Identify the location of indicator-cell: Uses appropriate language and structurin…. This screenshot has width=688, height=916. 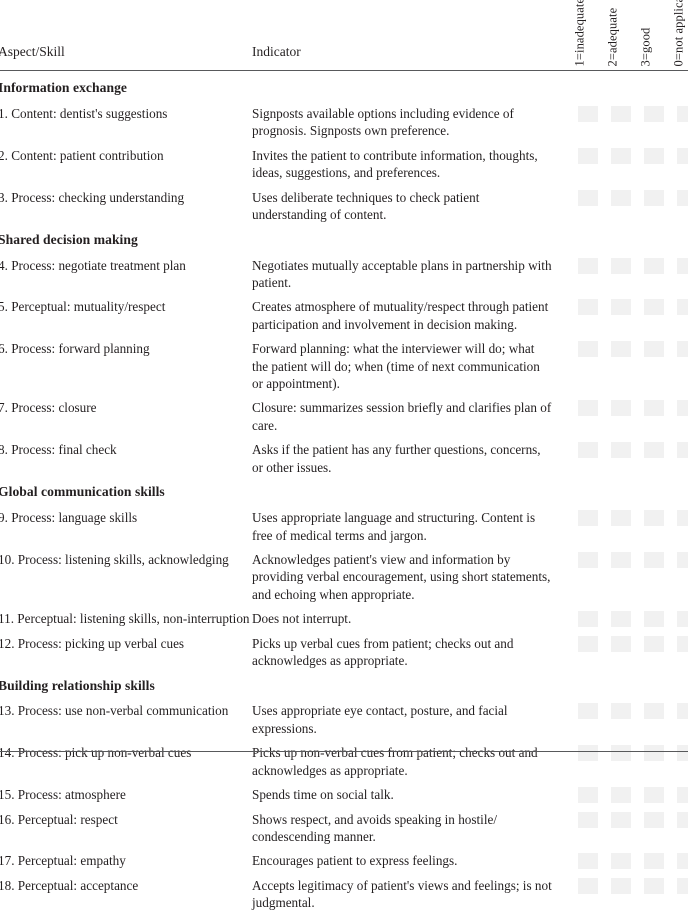
(394, 526).